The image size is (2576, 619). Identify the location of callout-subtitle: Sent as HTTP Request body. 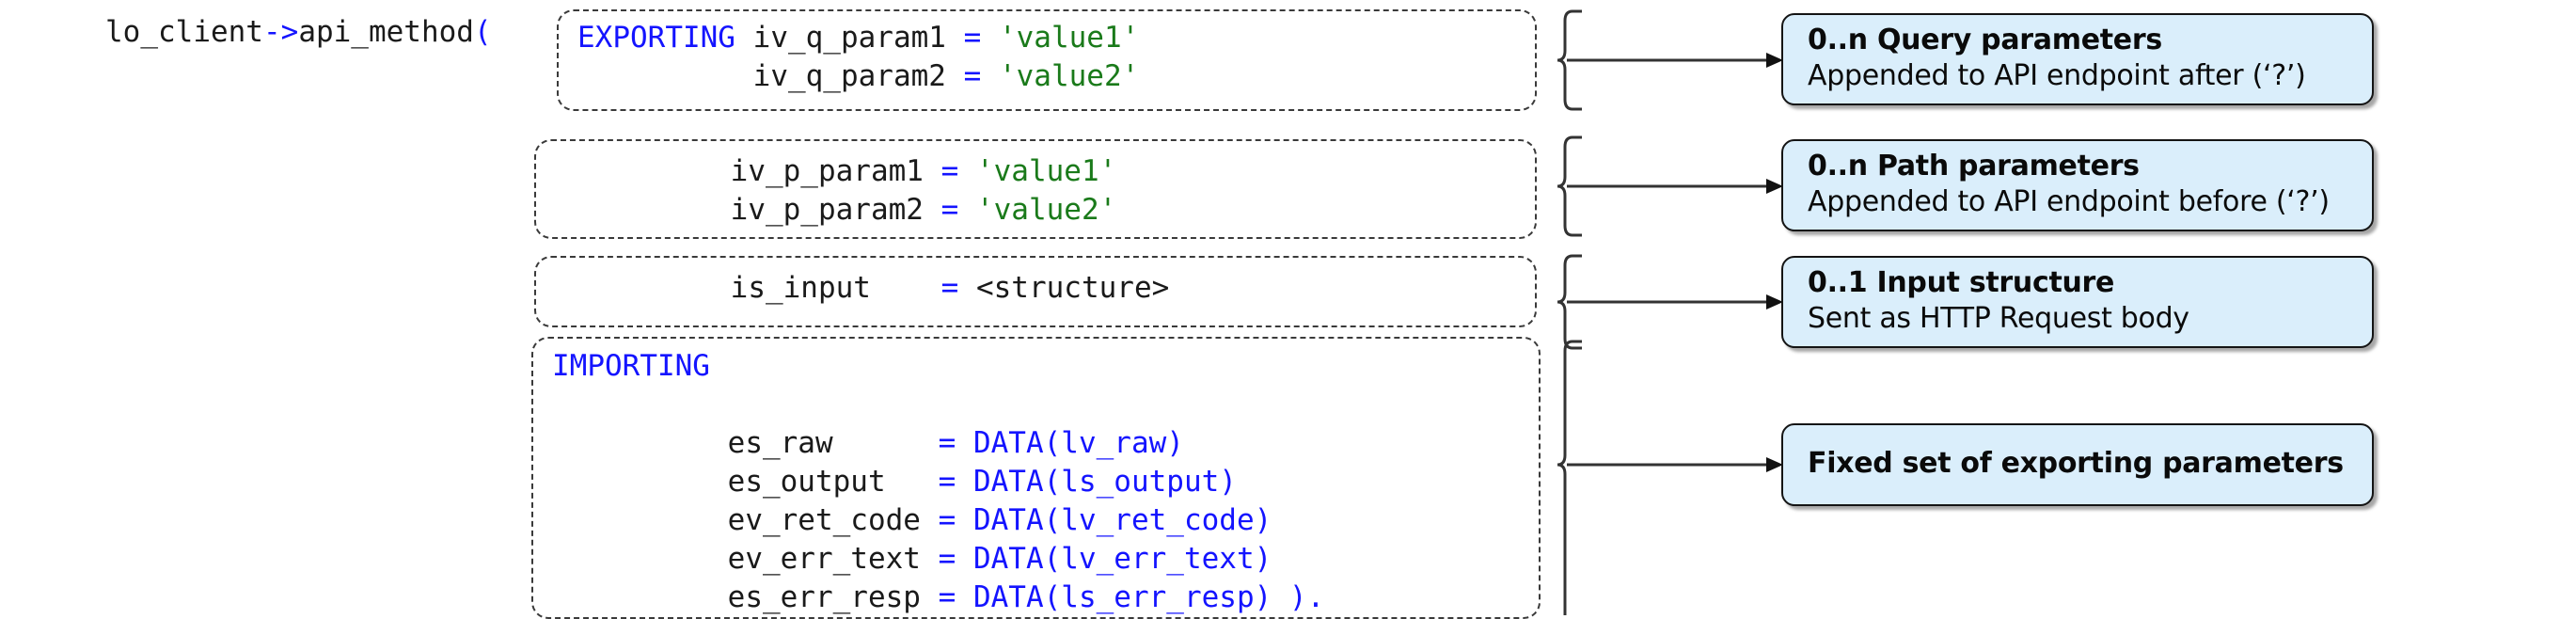
(1998, 319).